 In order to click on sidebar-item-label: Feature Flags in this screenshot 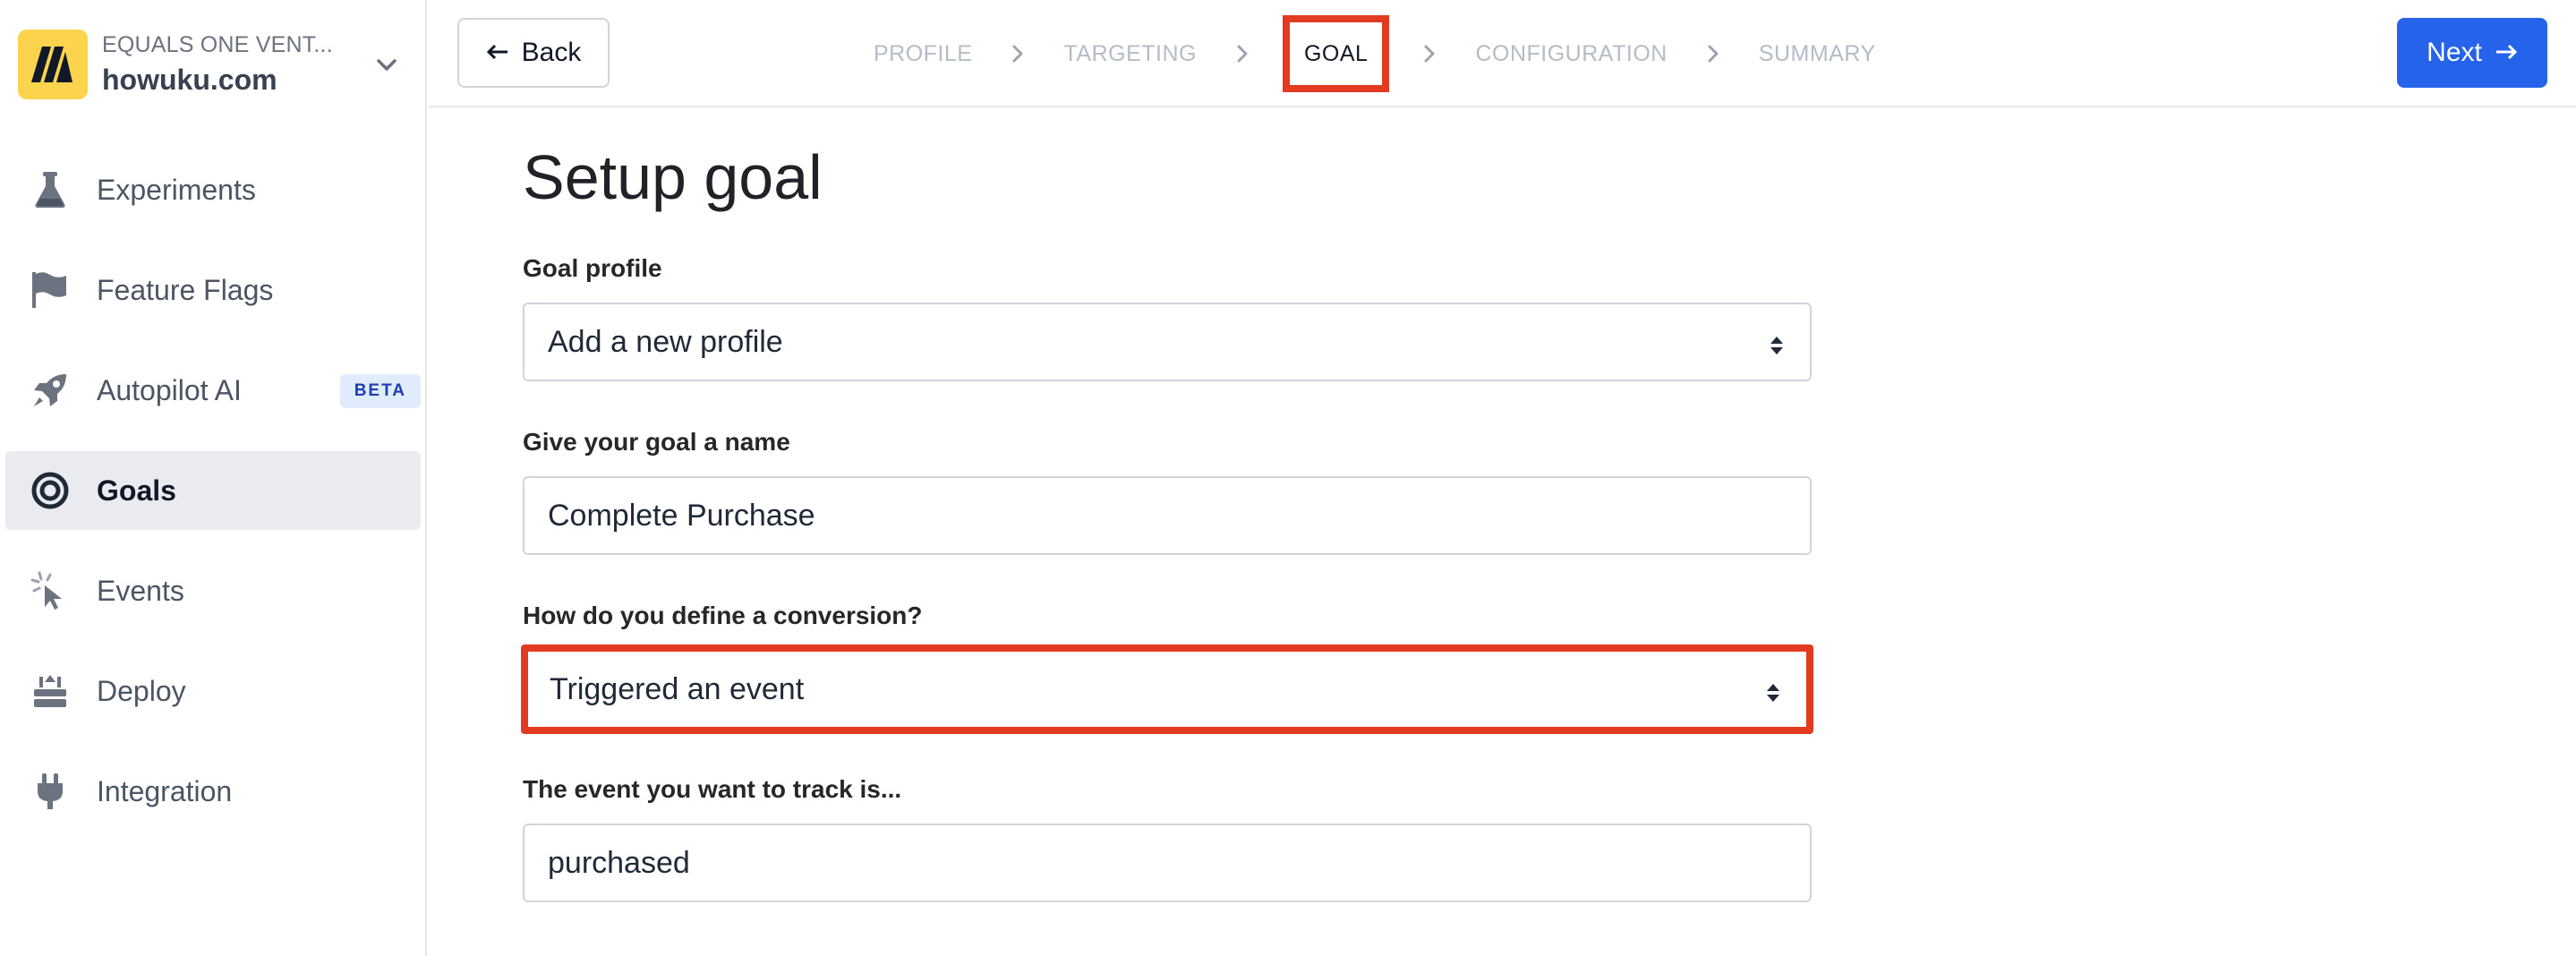, I will do `click(185, 289)`.